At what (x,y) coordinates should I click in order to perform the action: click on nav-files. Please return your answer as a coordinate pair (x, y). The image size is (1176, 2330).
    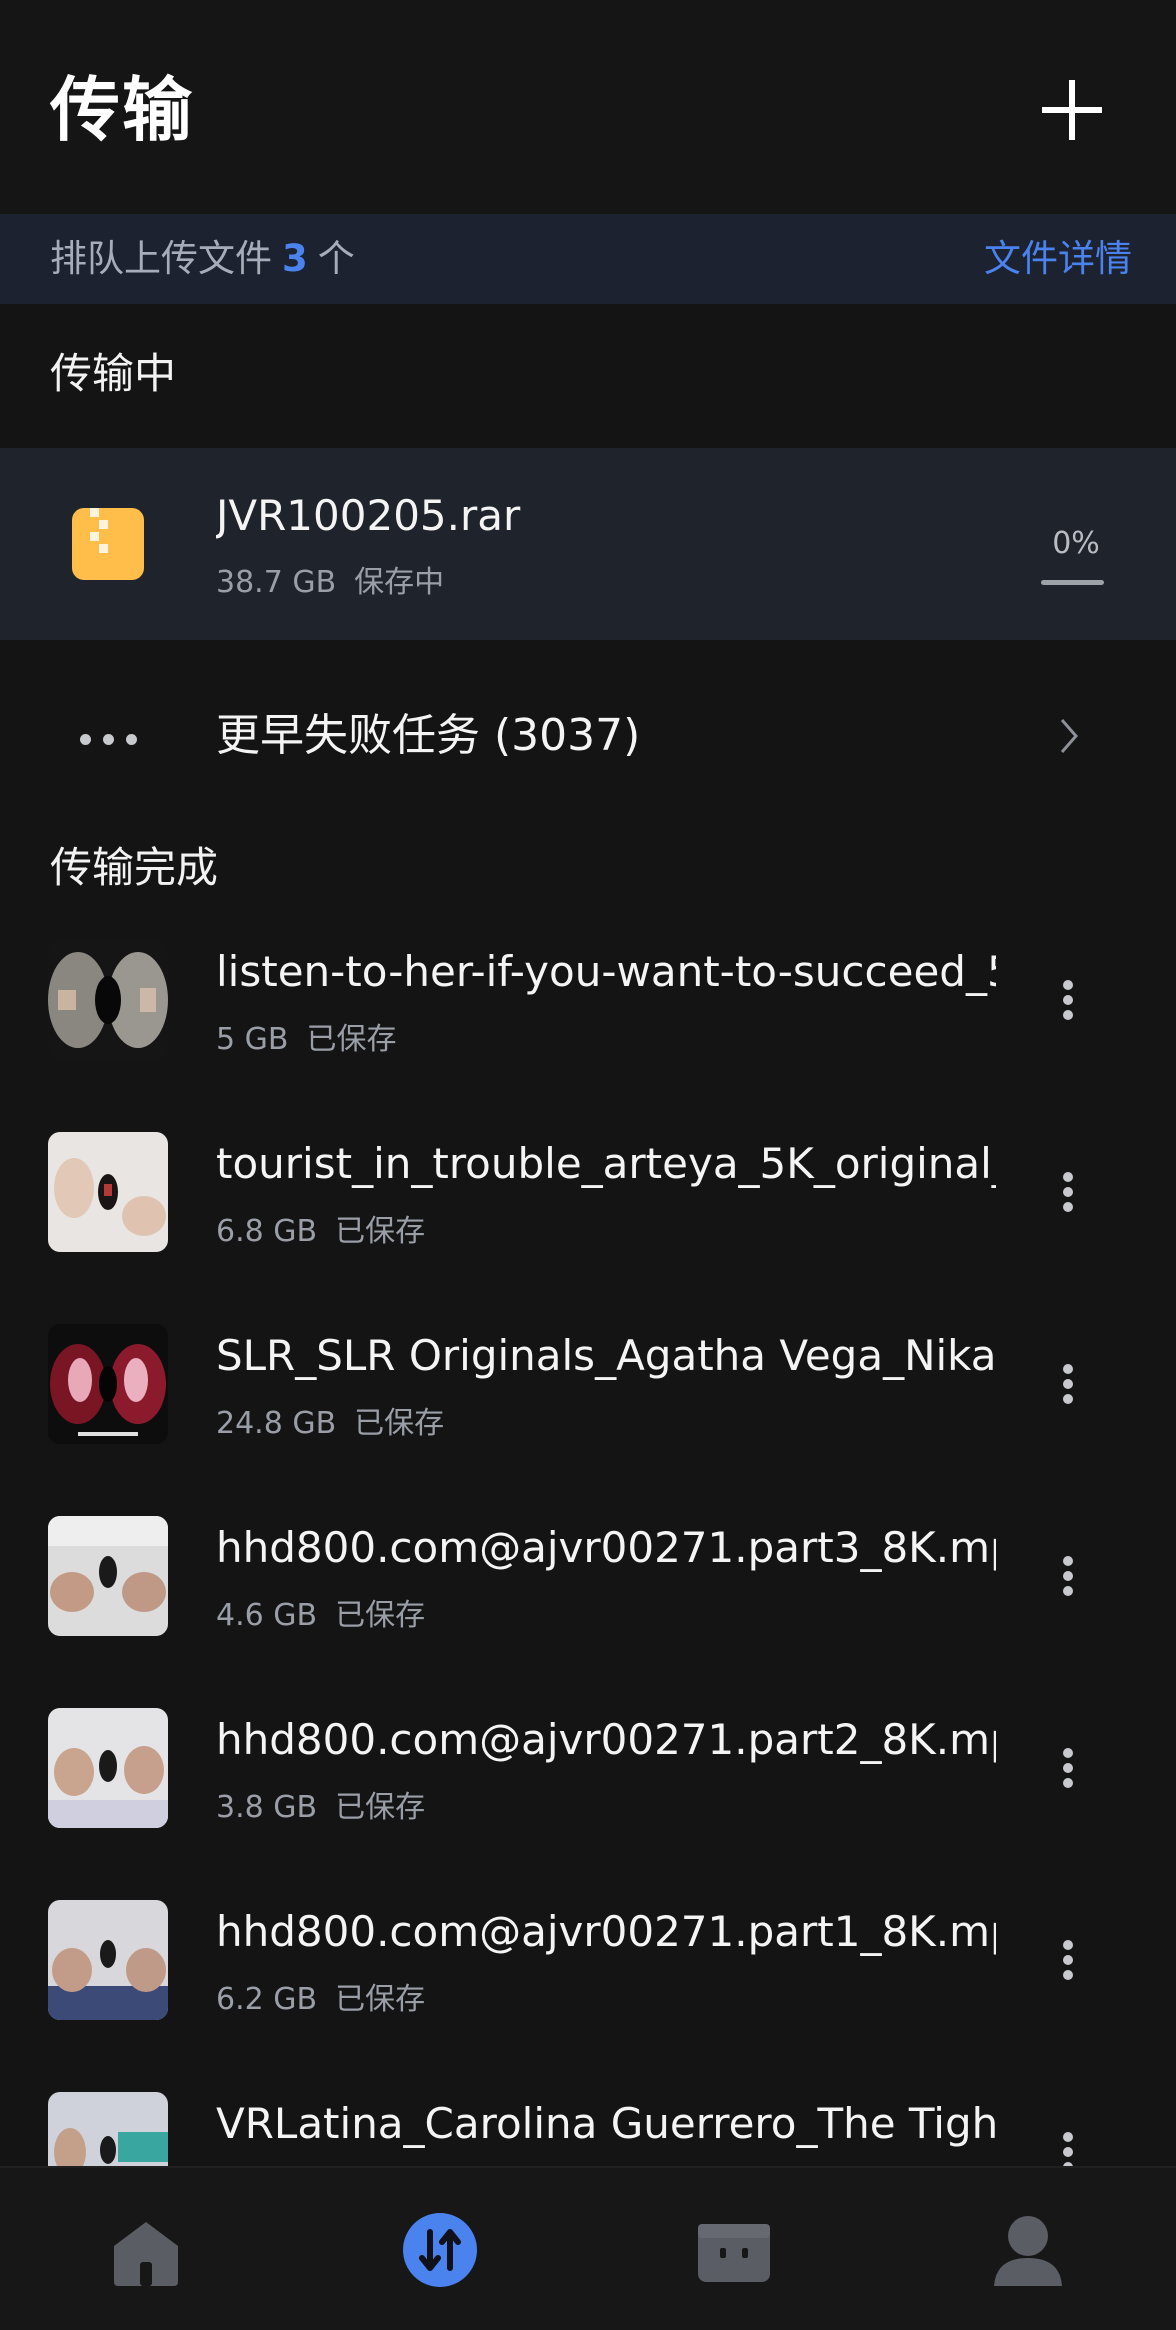
    Looking at the image, I should click on (734, 2250).